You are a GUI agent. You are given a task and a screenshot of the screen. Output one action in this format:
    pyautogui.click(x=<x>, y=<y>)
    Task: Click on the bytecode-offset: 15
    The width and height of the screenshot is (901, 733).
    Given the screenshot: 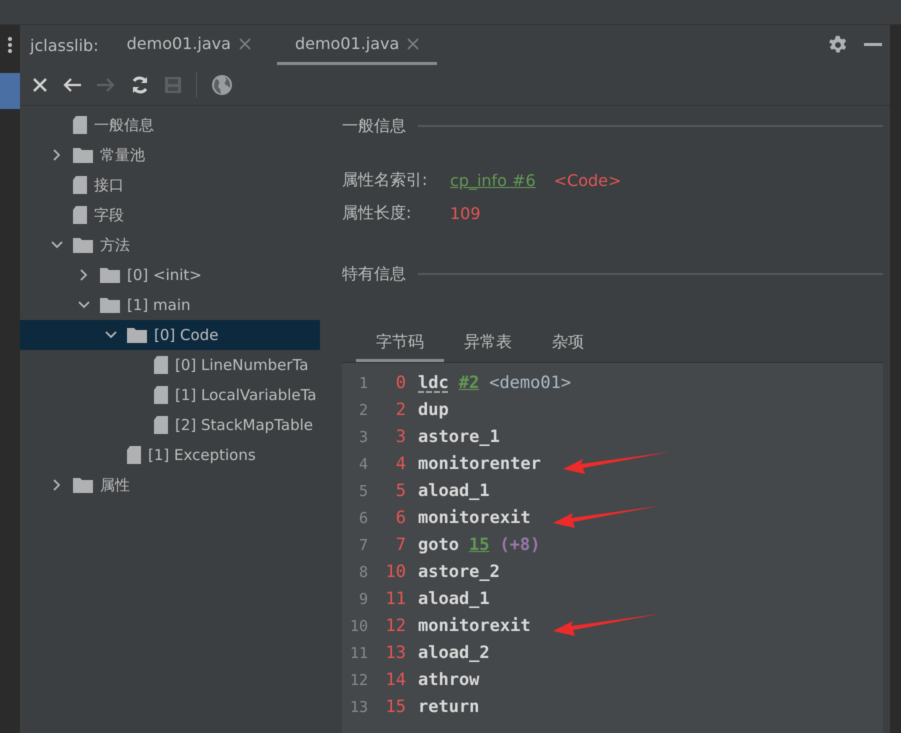 What is the action you would take?
    pyautogui.click(x=395, y=706)
    